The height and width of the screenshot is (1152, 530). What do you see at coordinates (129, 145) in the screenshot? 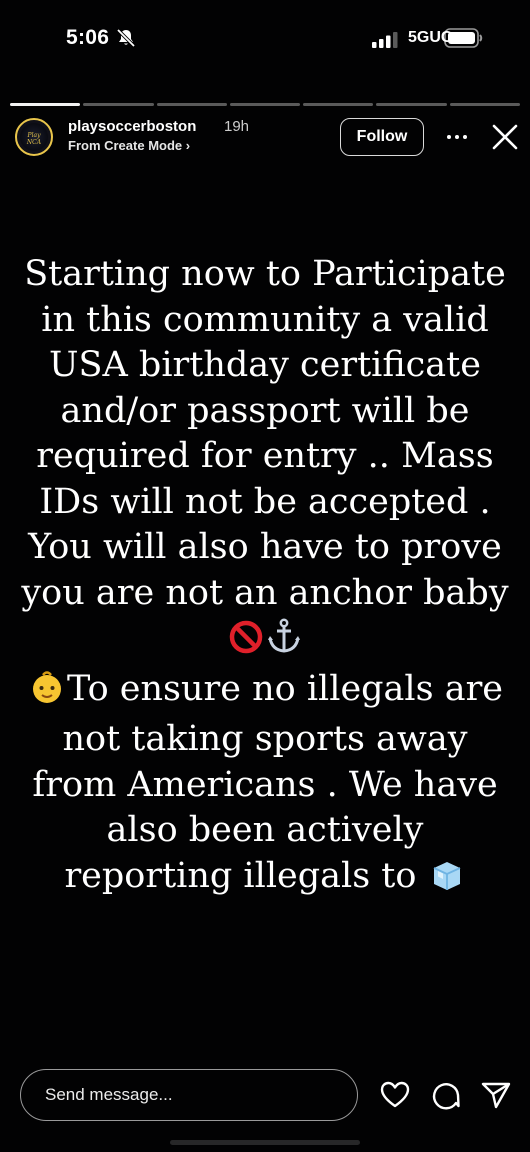
I see `create-mode-link: From Create Mode ›` at bounding box center [129, 145].